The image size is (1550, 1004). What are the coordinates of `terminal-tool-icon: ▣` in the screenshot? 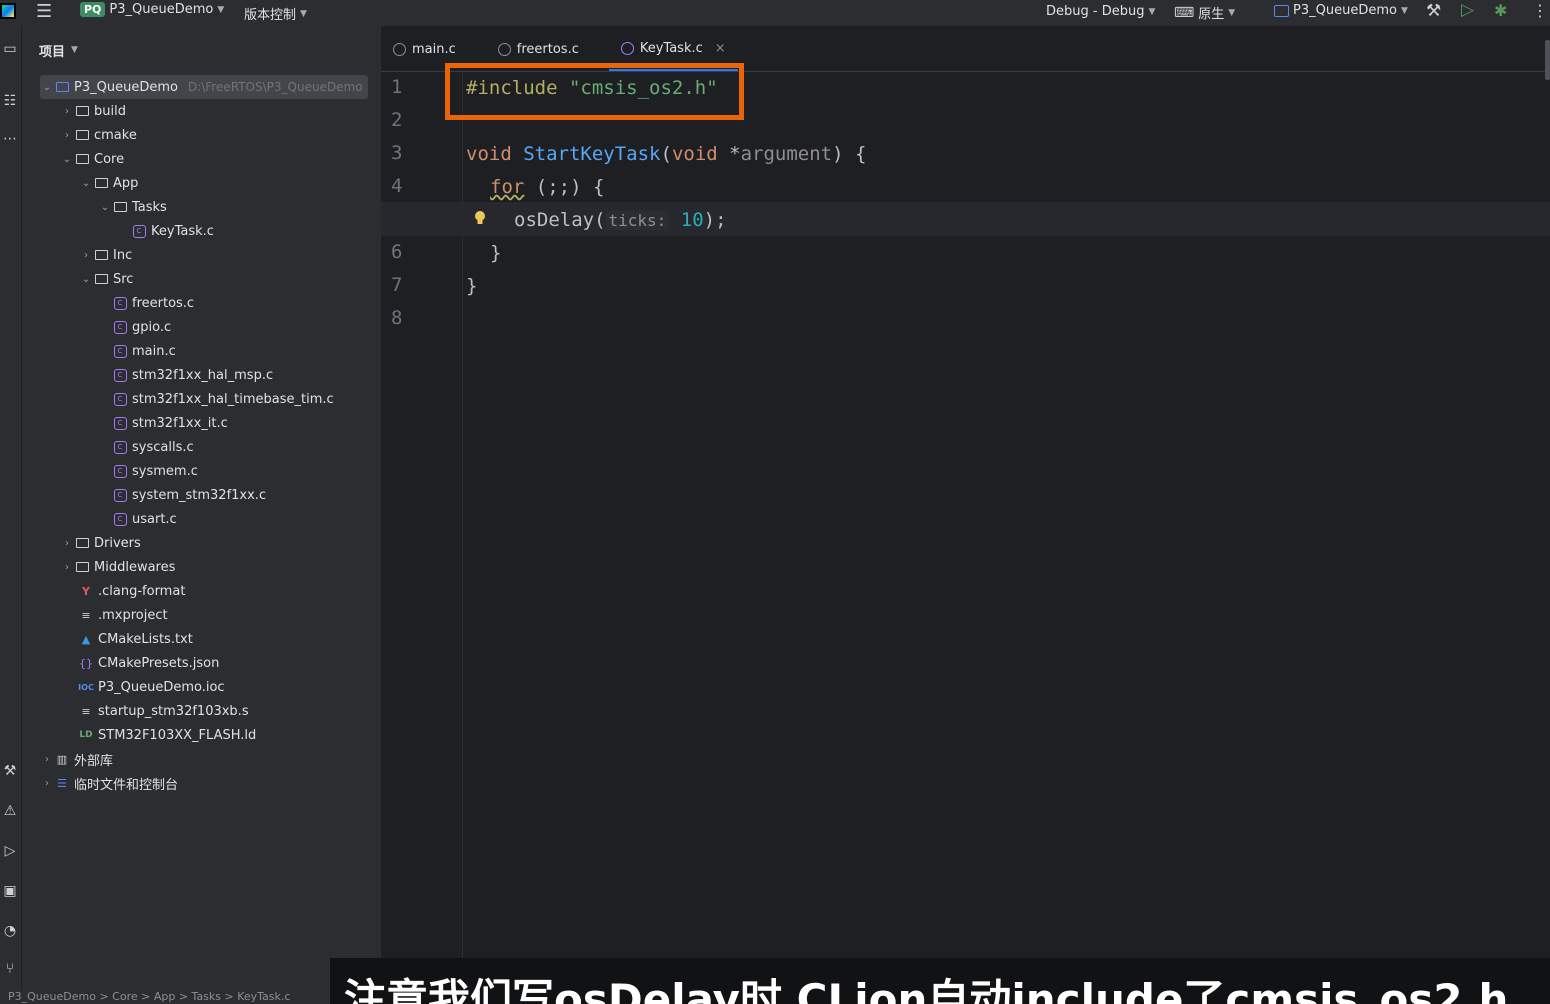 It's located at (10, 891).